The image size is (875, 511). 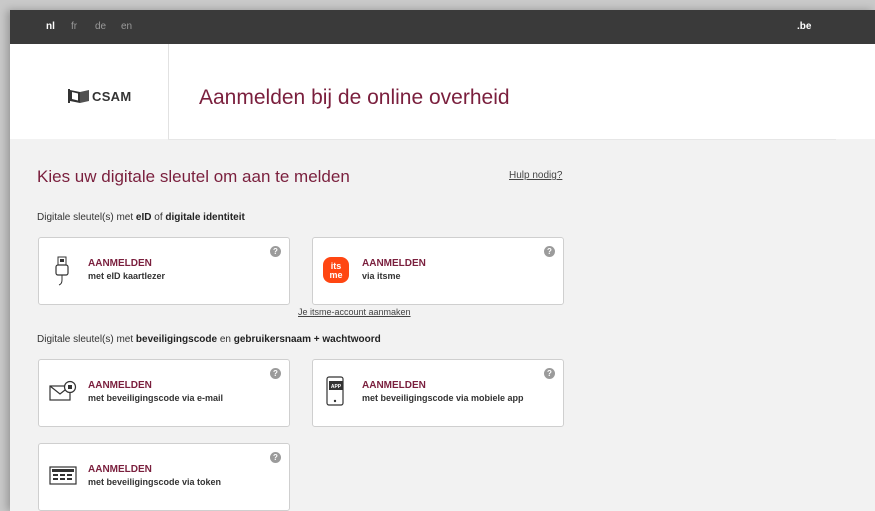 What do you see at coordinates (100, 26) in the screenshot?
I see `lang-de: de` at bounding box center [100, 26].